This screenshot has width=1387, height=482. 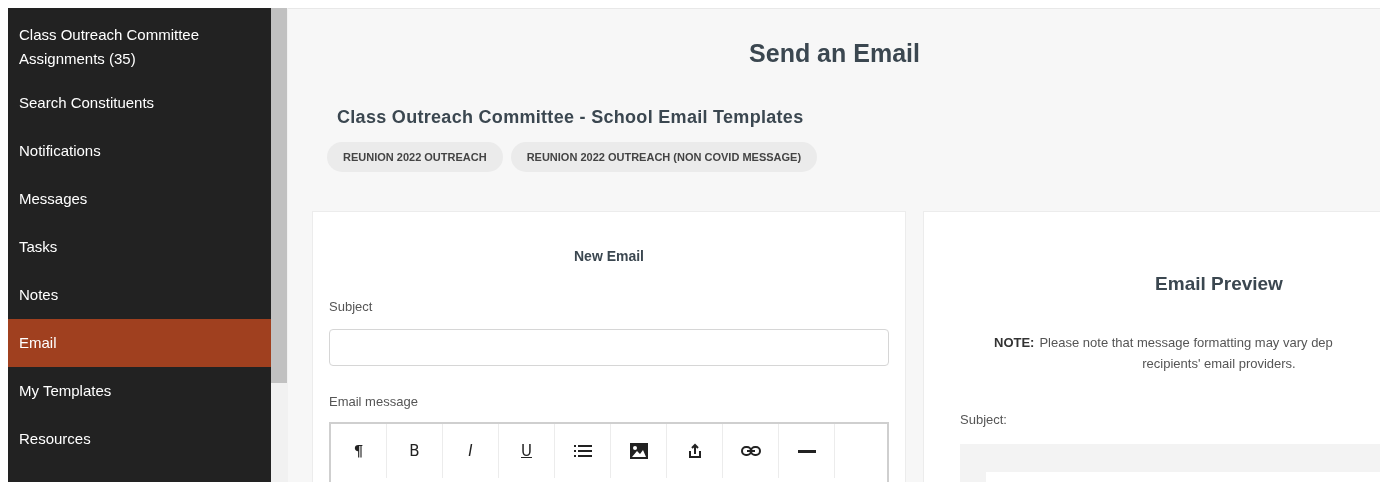 What do you see at coordinates (571, 117) in the screenshot?
I see `section-heading: Class Outreach Committee - School Email Templates` at bounding box center [571, 117].